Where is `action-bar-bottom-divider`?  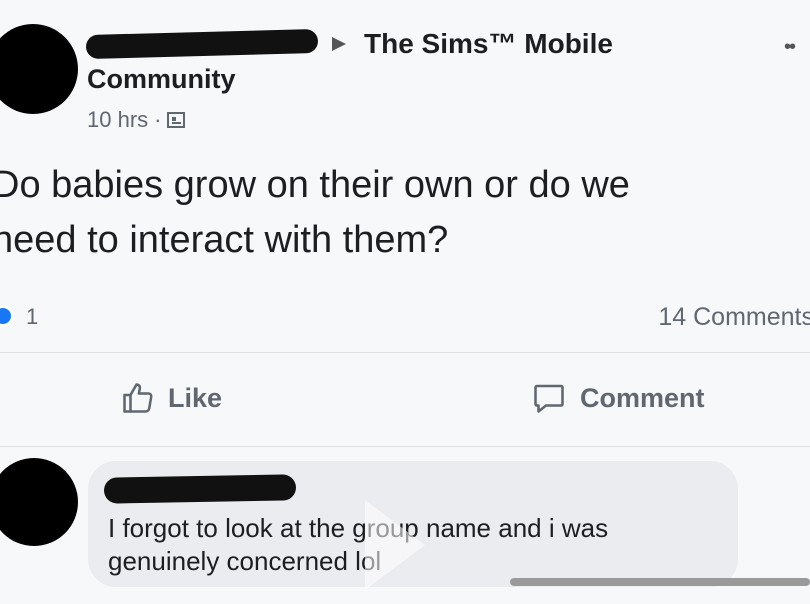
action-bar-bottom-divider is located at coordinates (405, 446).